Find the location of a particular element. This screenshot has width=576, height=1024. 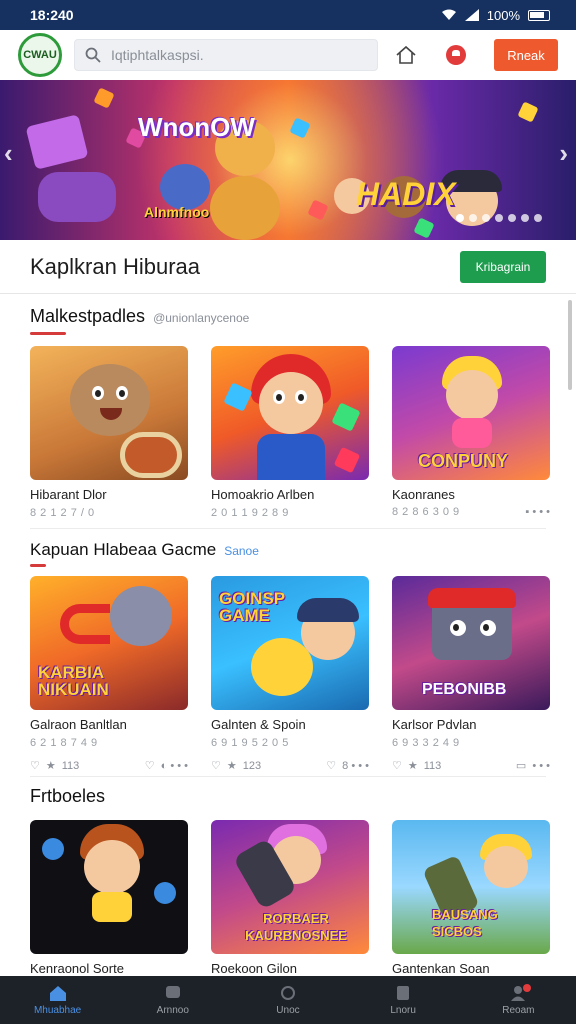

status-bar: 18:240 100% is located at coordinates (288, 15).